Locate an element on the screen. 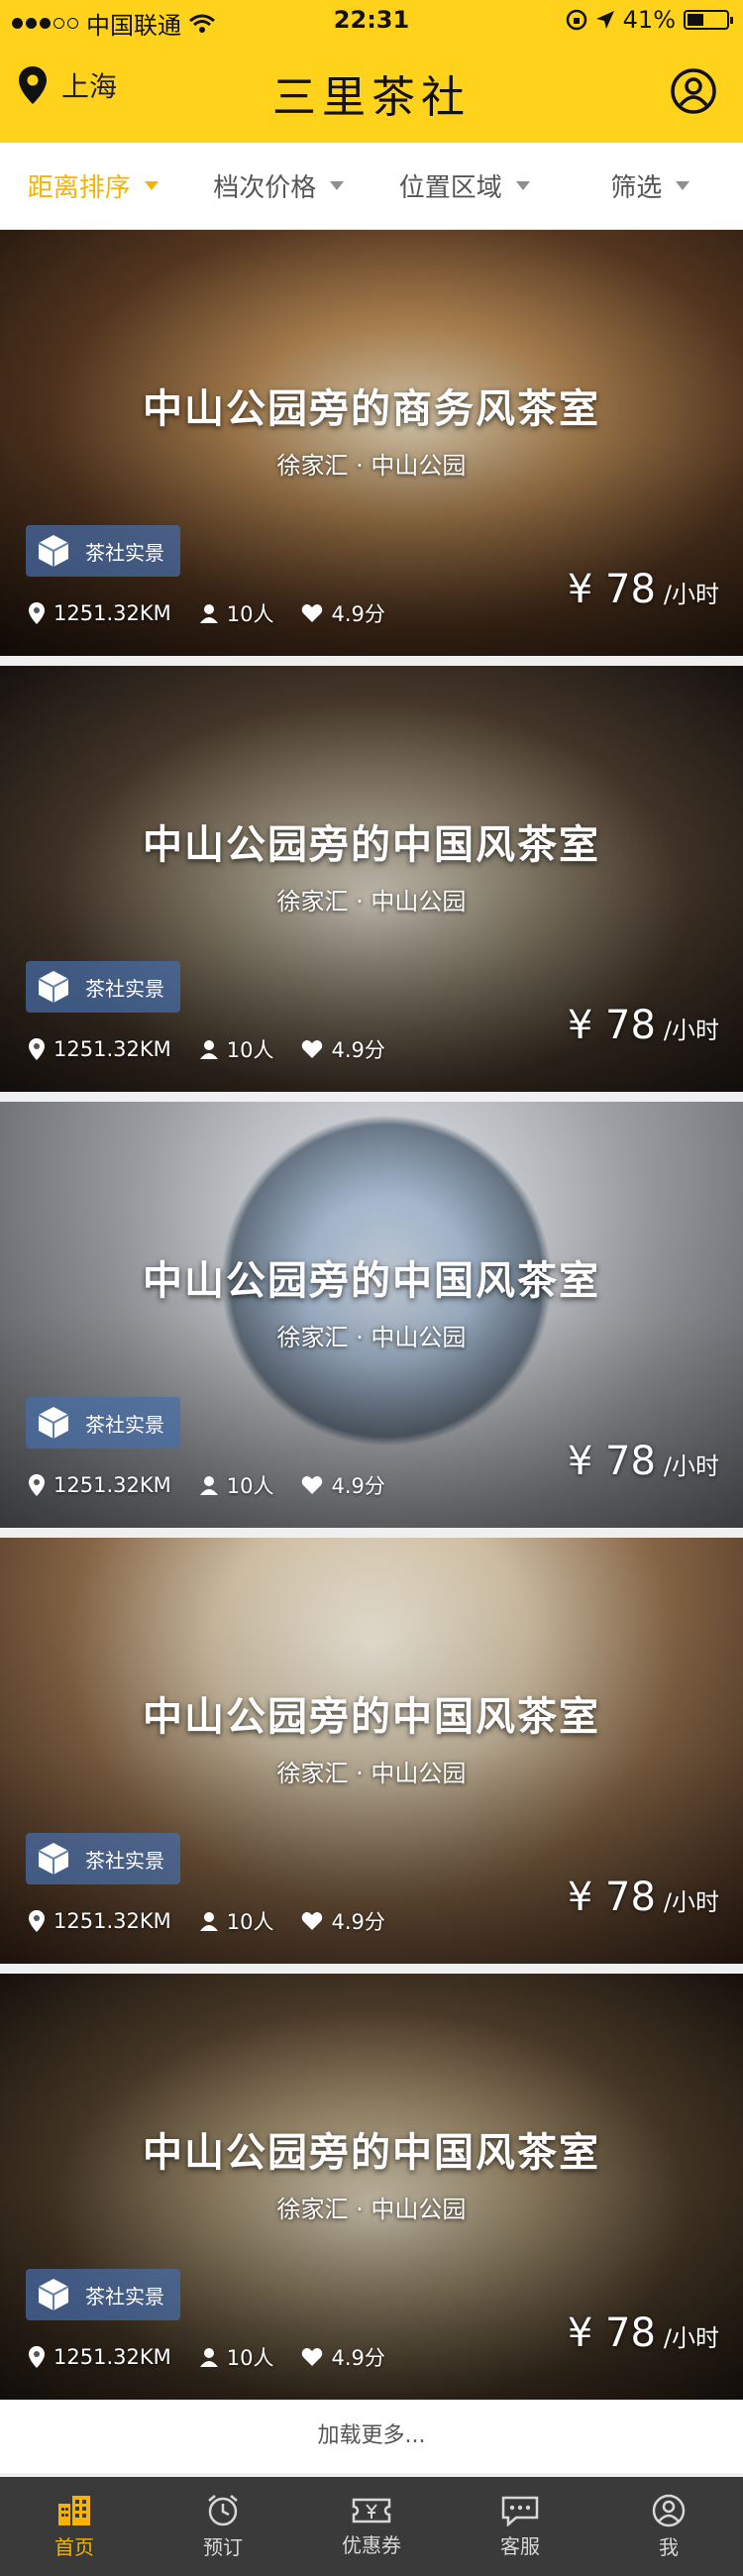  building-icon is located at coordinates (74, 2510).